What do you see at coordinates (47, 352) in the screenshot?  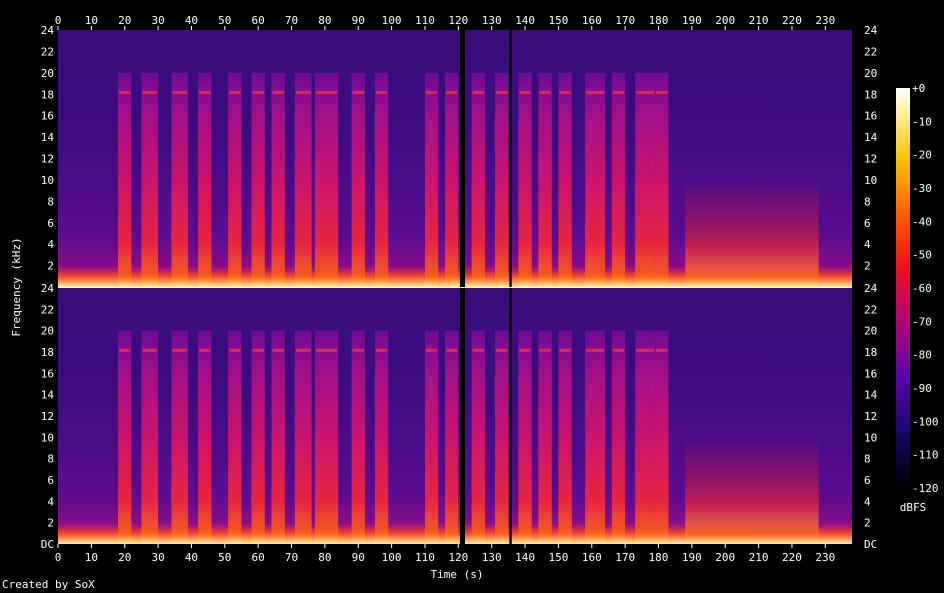 I see `y-tick-label-left-bottom: 18` at bounding box center [47, 352].